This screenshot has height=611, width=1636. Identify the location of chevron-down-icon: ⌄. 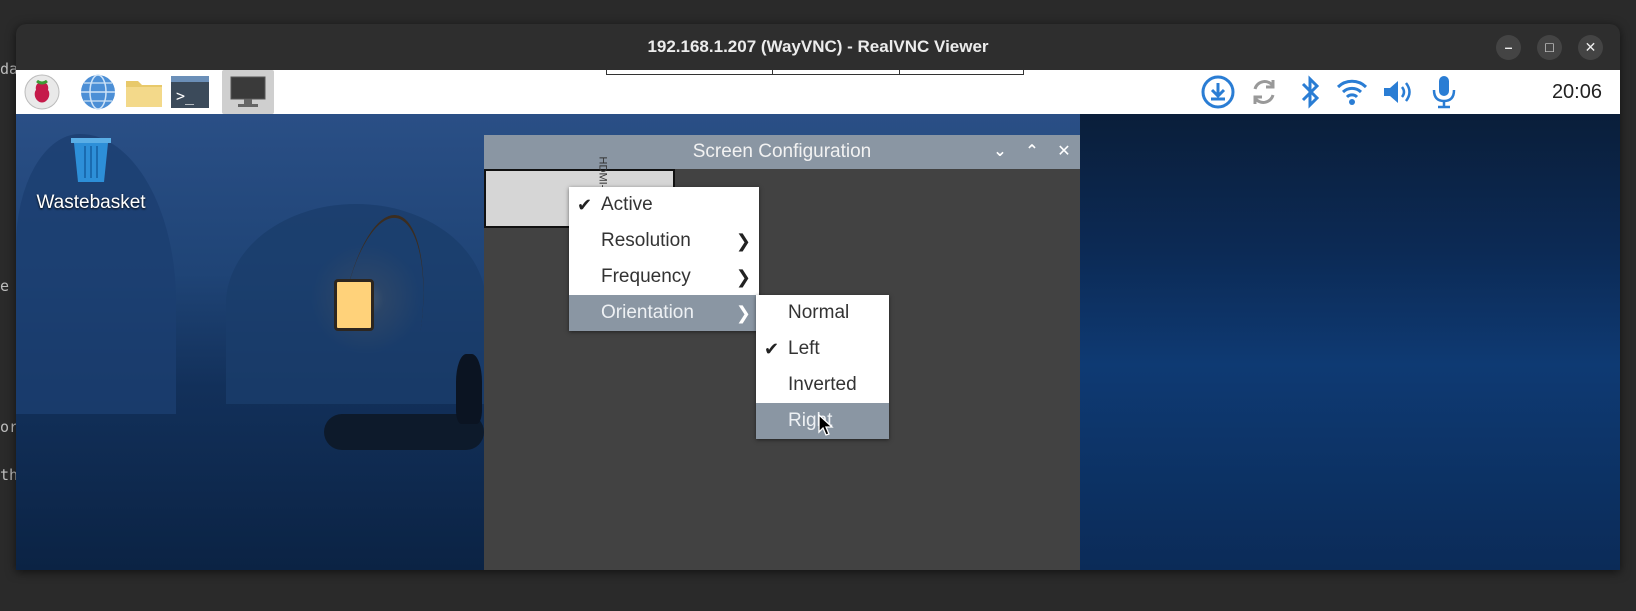
(1000, 152).